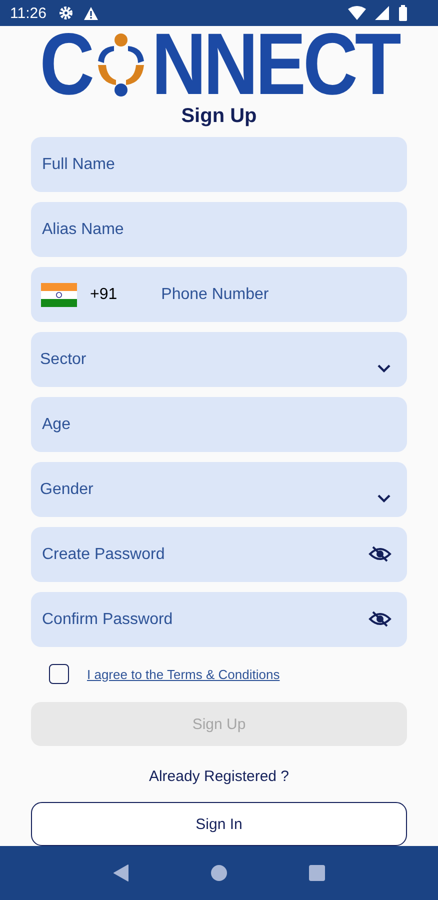  What do you see at coordinates (219, 619) in the screenshot?
I see `password-field: Confirm Password` at bounding box center [219, 619].